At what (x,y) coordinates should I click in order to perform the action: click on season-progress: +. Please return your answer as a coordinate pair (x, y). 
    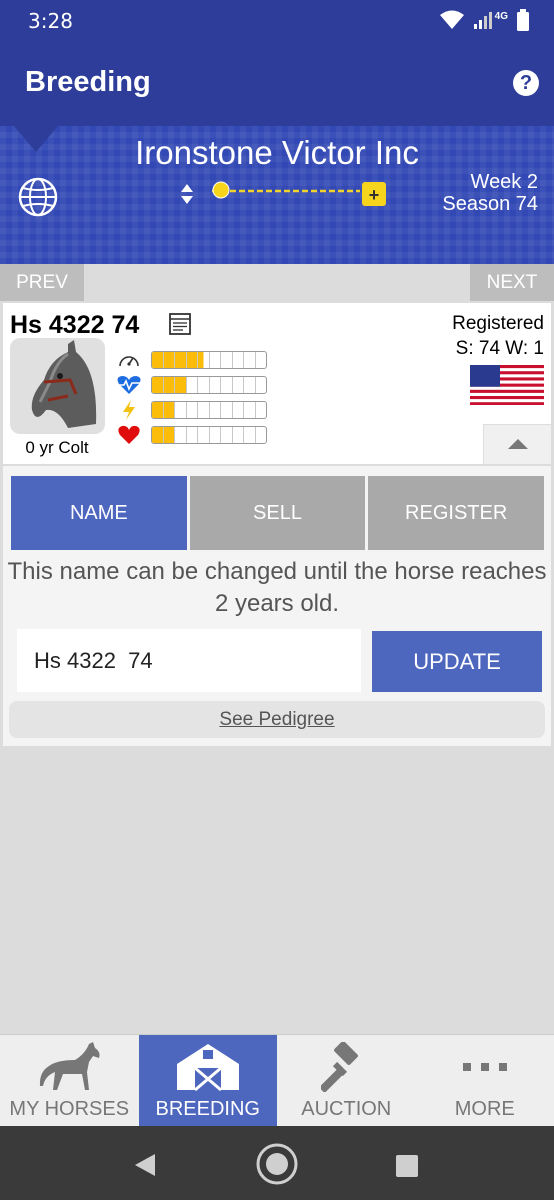
    Looking at the image, I should click on (285, 193).